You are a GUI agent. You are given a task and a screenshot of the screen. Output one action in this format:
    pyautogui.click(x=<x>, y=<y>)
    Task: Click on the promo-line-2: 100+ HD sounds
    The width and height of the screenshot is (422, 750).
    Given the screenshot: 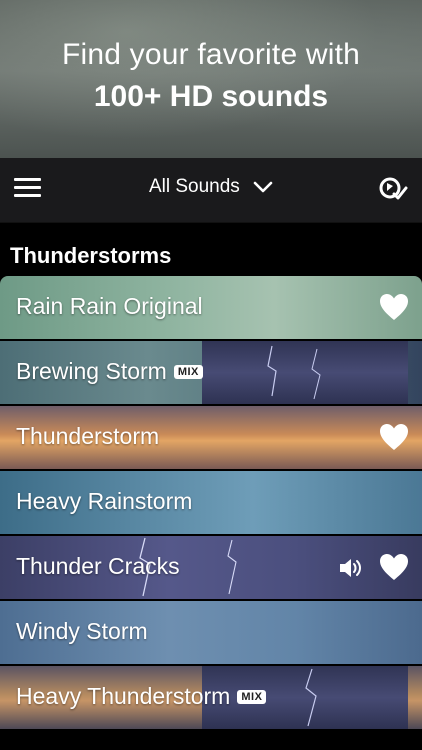 What is the action you would take?
    pyautogui.click(x=211, y=96)
    